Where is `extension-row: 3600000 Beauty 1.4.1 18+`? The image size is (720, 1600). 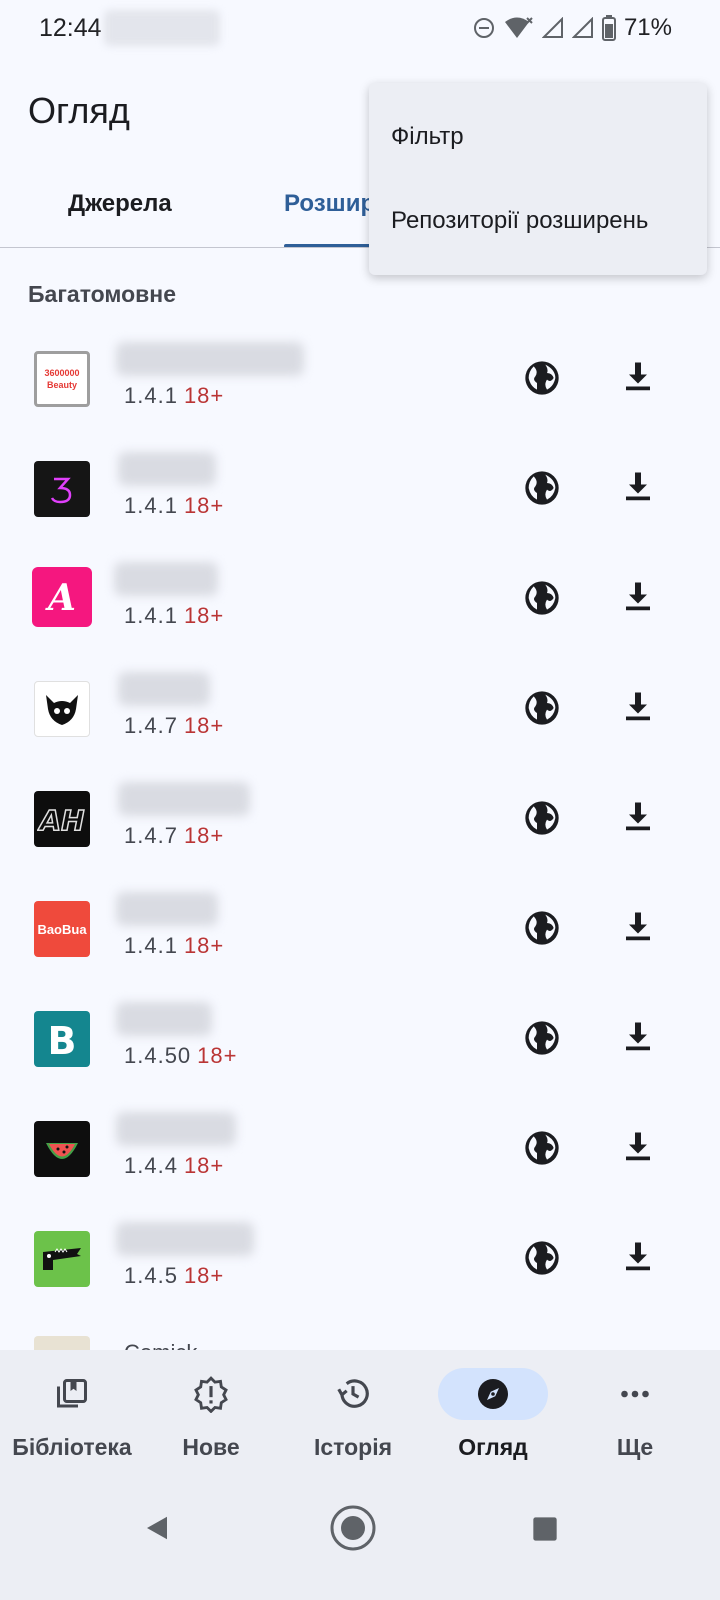 extension-row: 3600000 Beauty 1.4.1 18+ is located at coordinates (360, 393).